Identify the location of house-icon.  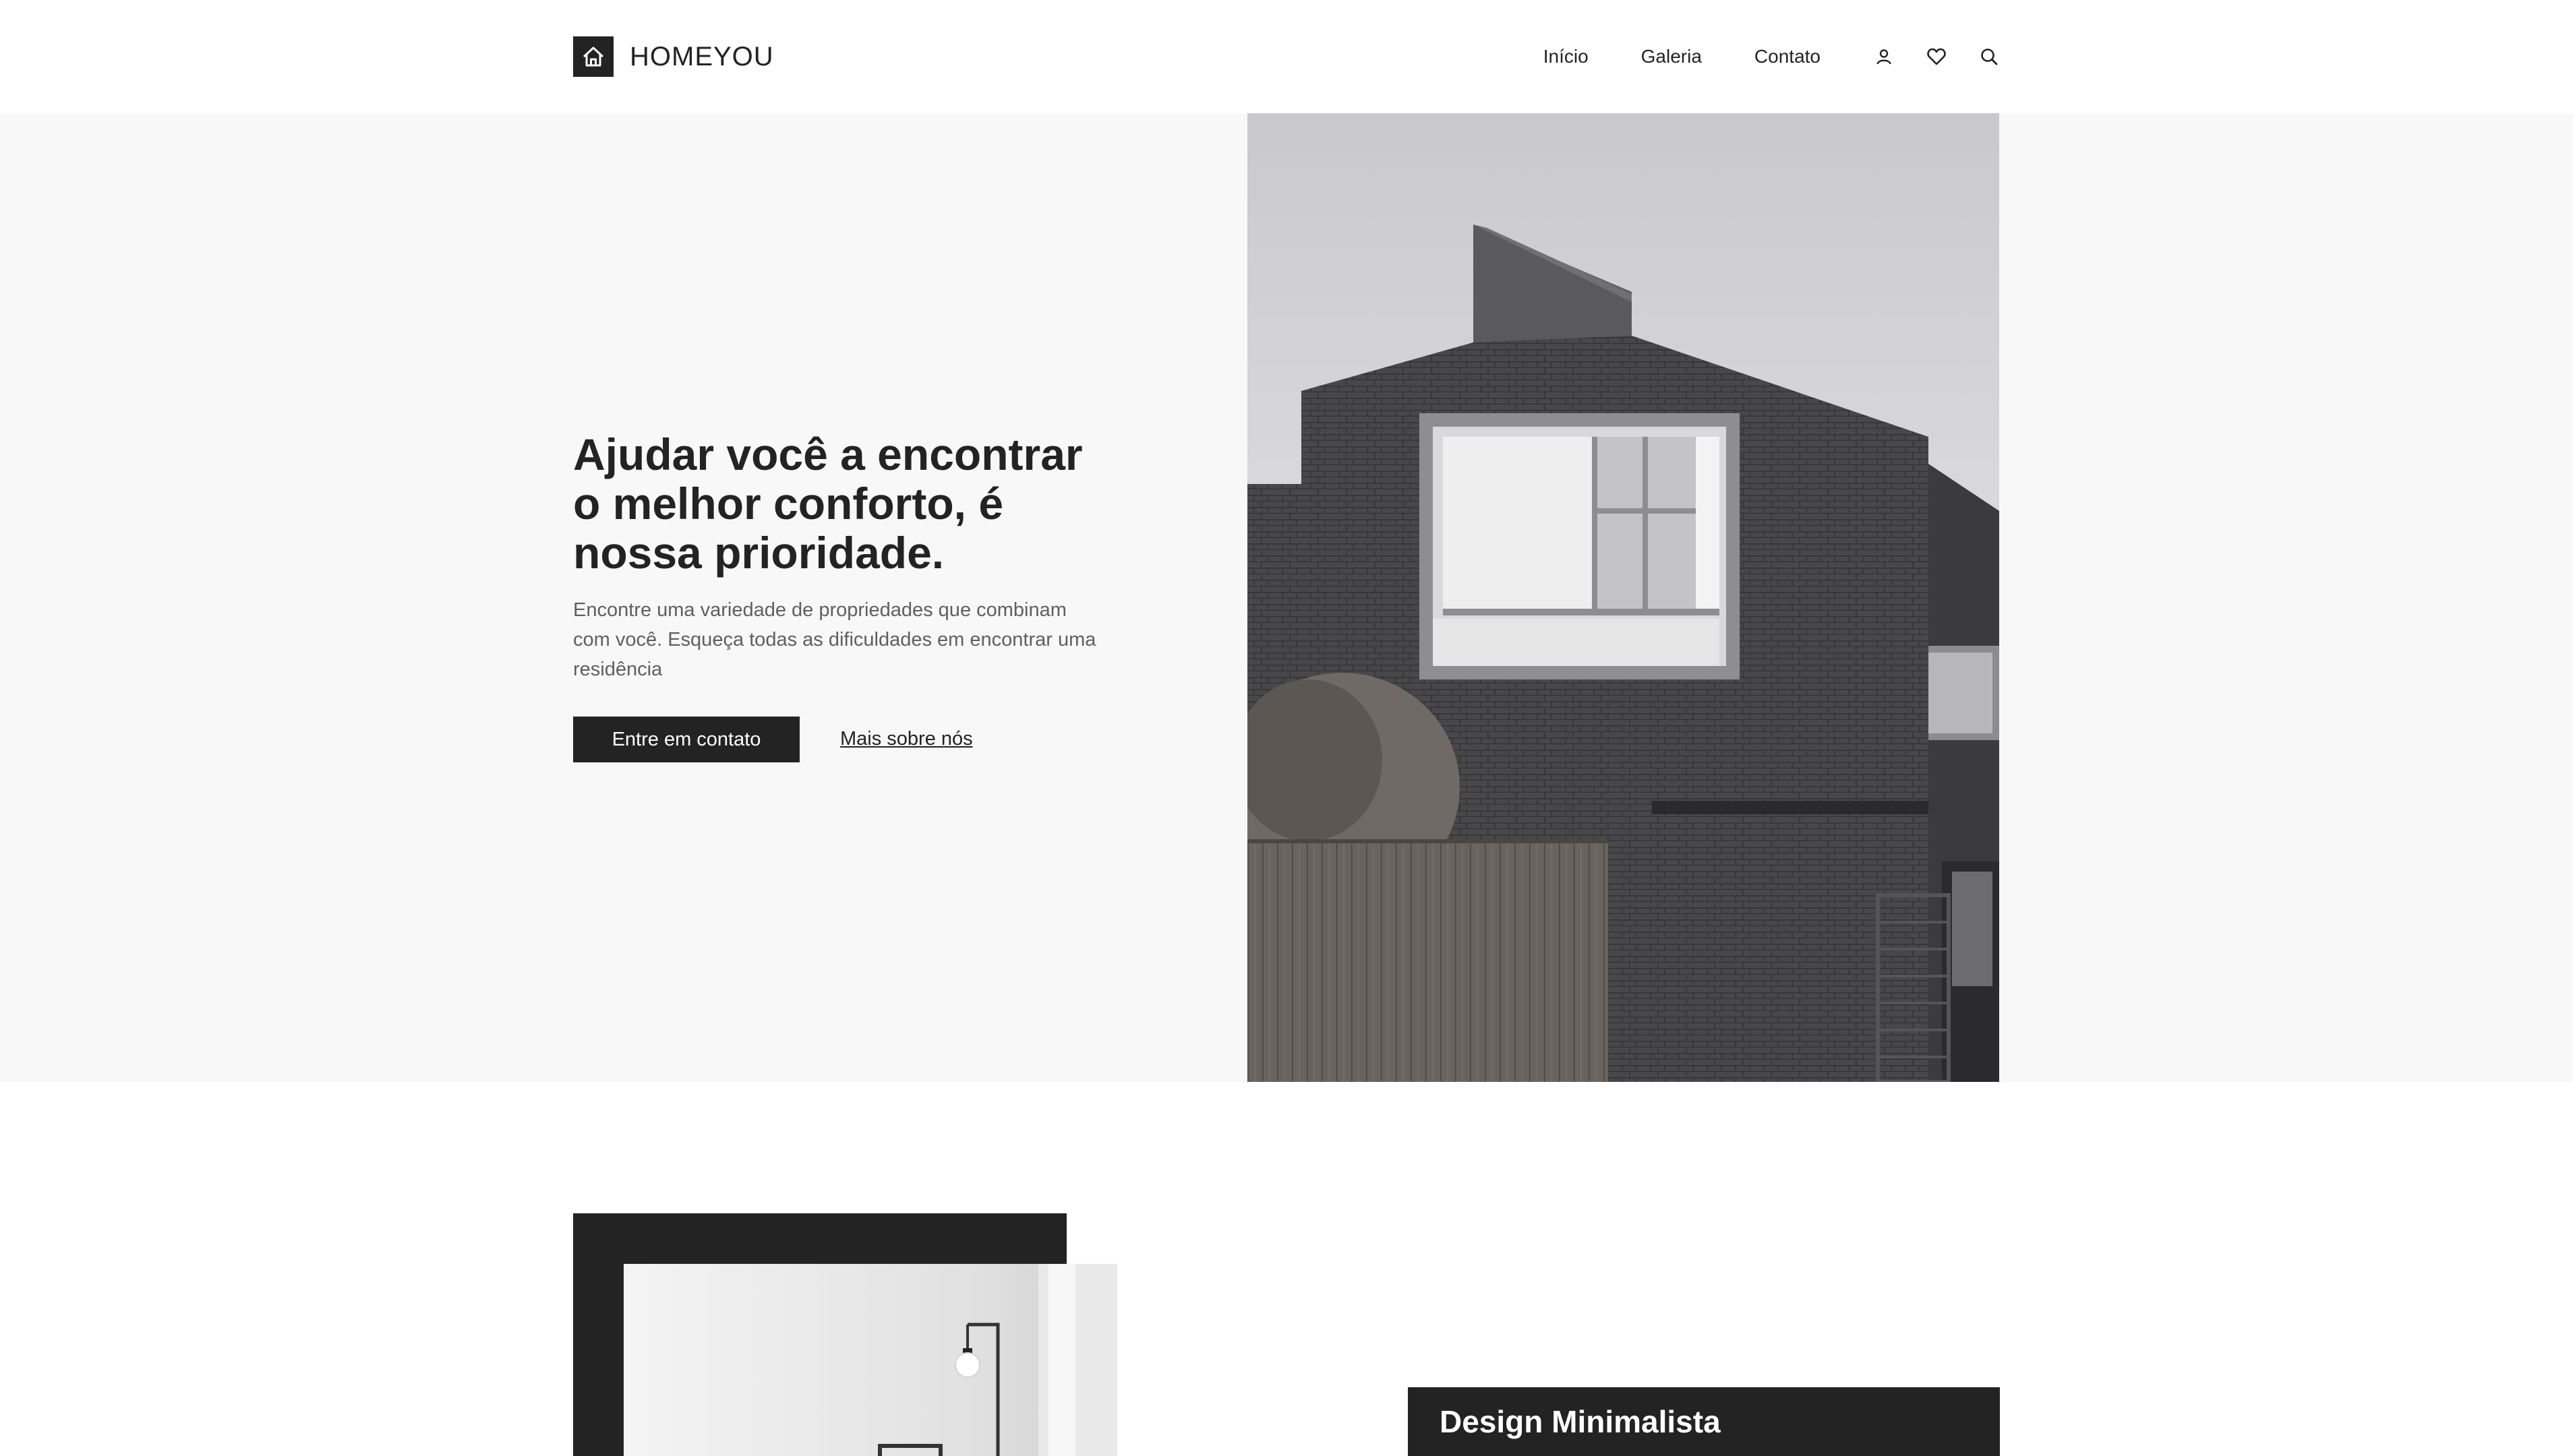
(593, 57).